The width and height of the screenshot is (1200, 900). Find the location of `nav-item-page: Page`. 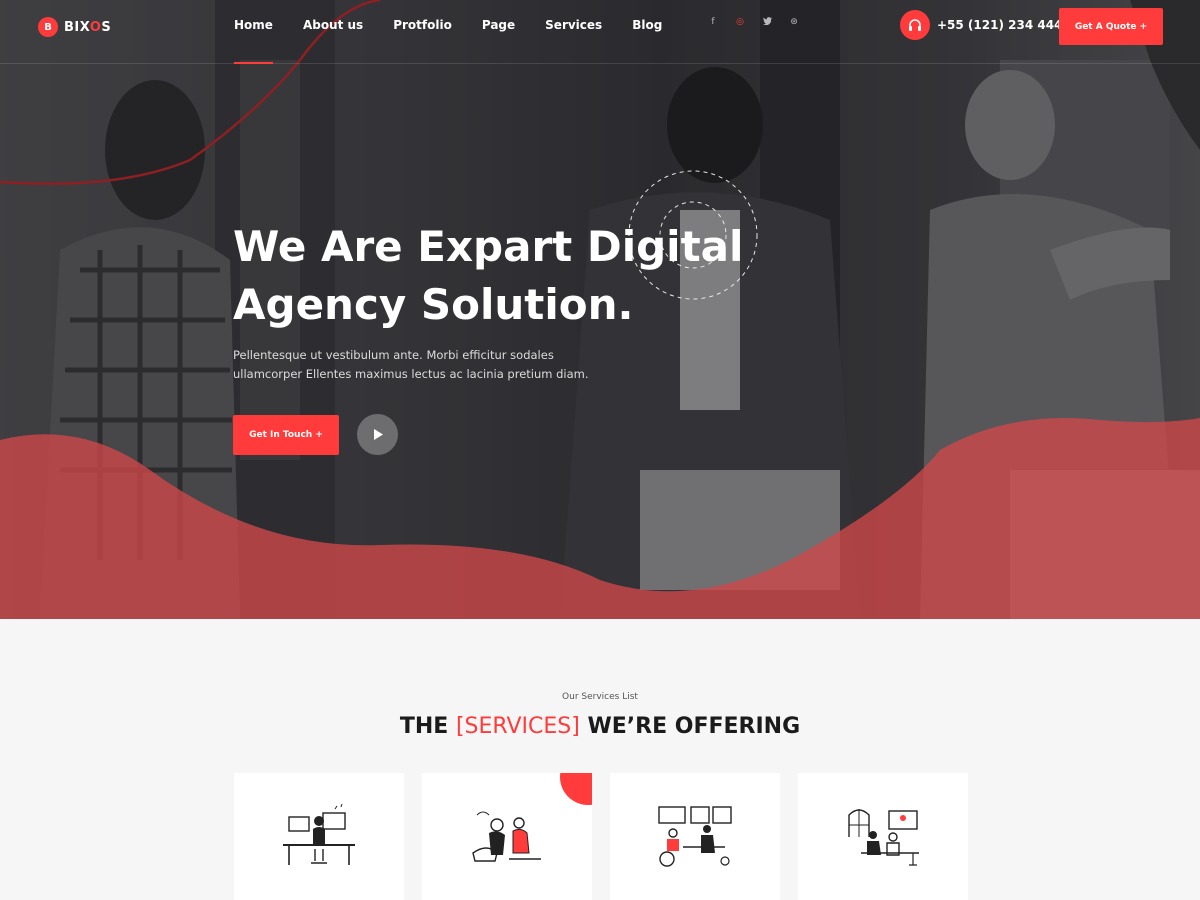

nav-item-page: Page is located at coordinates (498, 25).